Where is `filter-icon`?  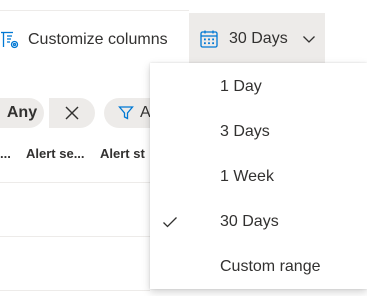 filter-icon is located at coordinates (126, 113).